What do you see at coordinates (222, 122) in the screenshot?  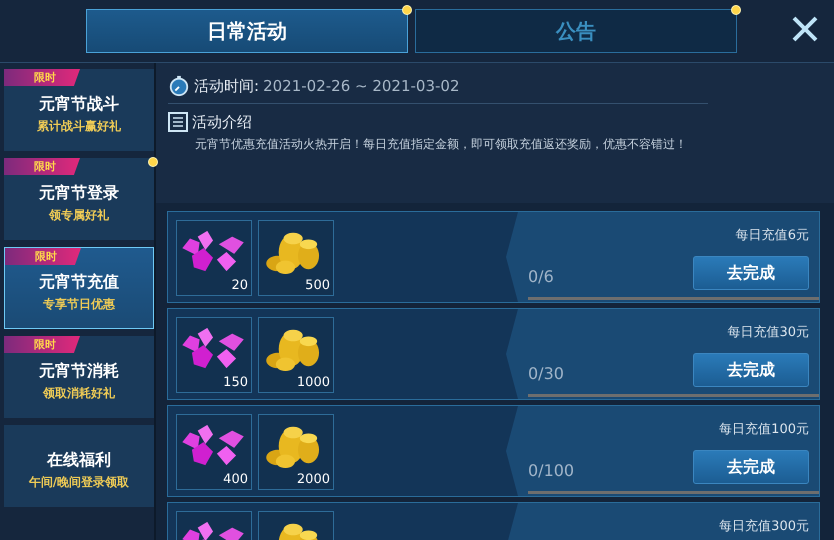 I see `intro-label: 活动介绍` at bounding box center [222, 122].